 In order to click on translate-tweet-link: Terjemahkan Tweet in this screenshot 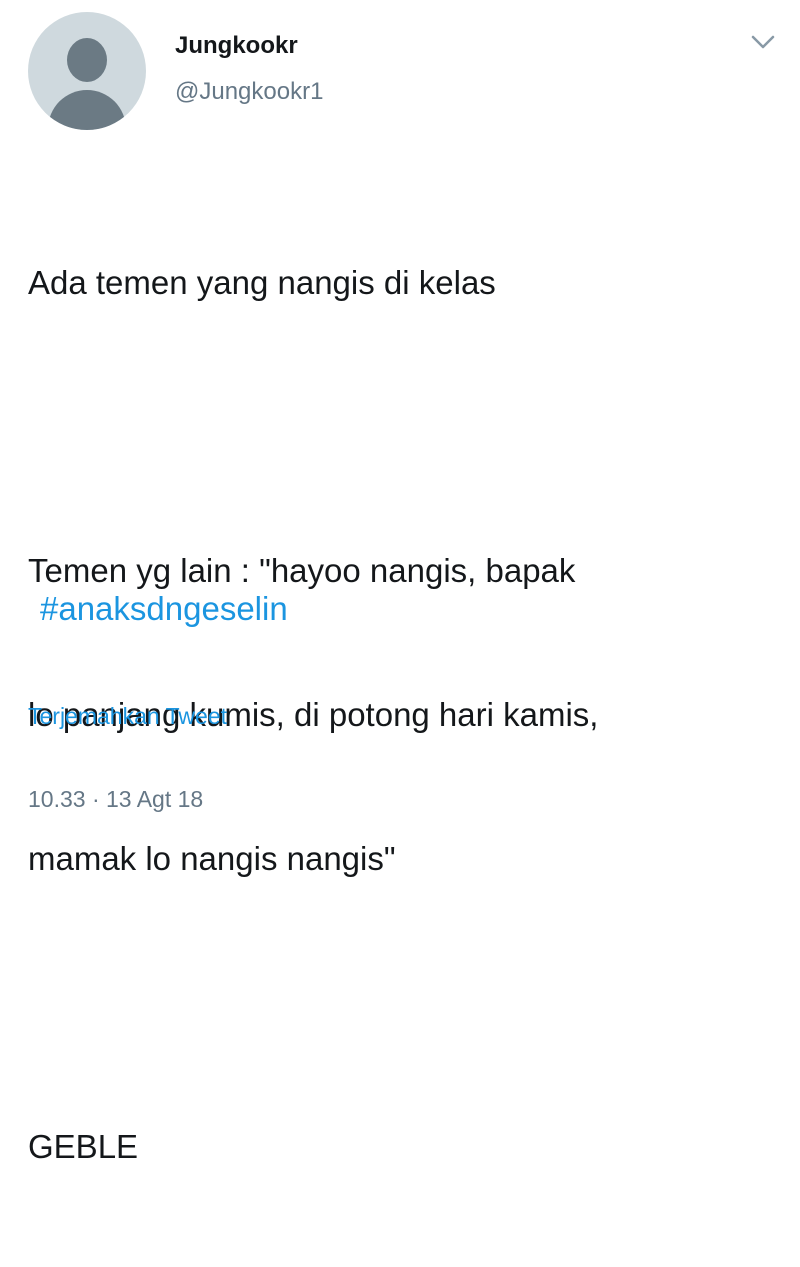, I will do `click(127, 716)`.